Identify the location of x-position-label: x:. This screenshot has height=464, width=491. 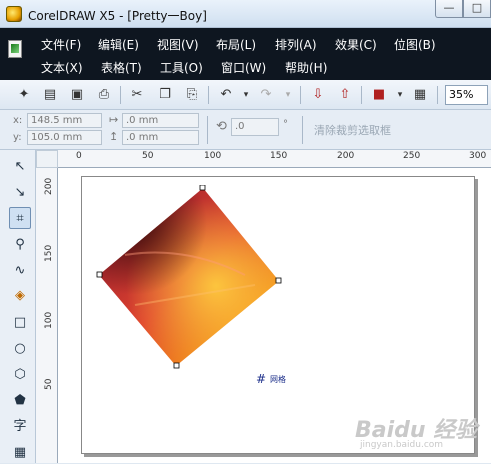
(18, 120).